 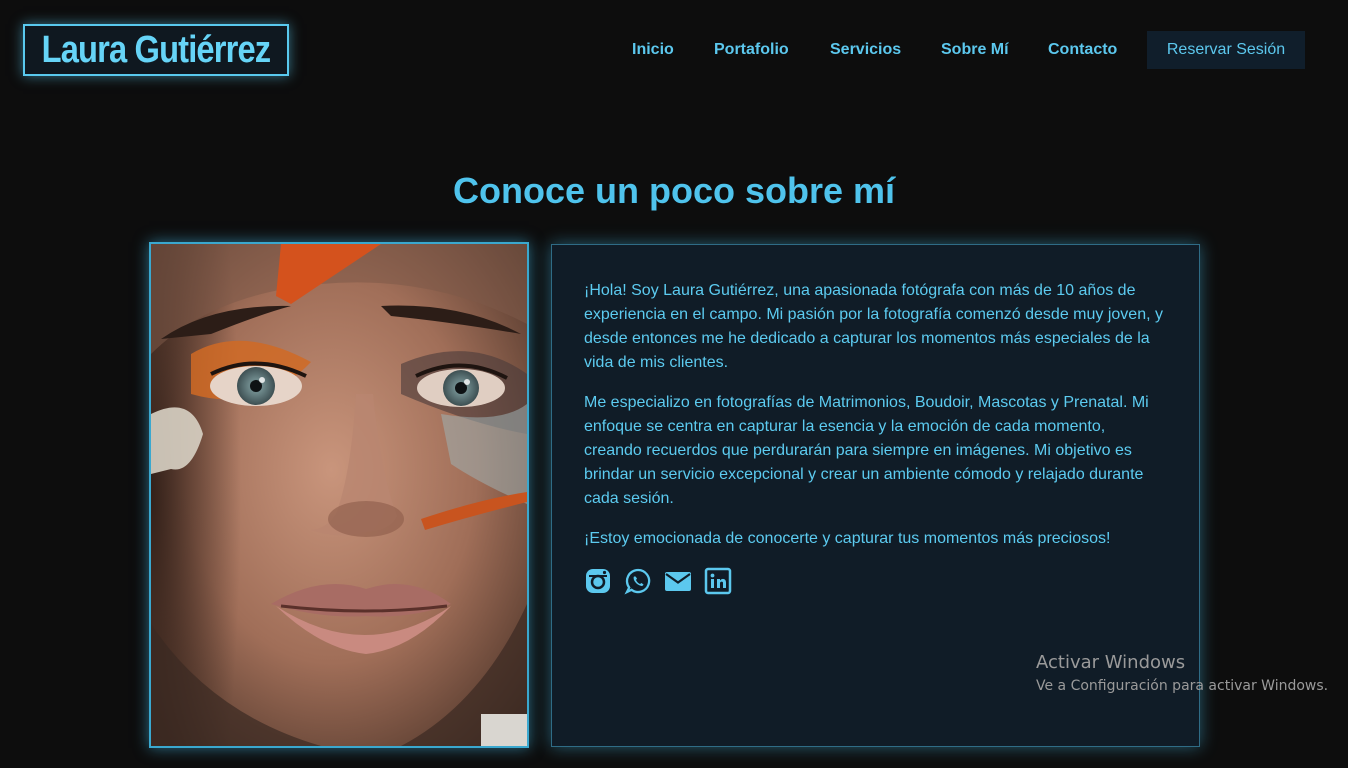 I want to click on nav-link-servicios: Servicios, so click(x=865, y=50).